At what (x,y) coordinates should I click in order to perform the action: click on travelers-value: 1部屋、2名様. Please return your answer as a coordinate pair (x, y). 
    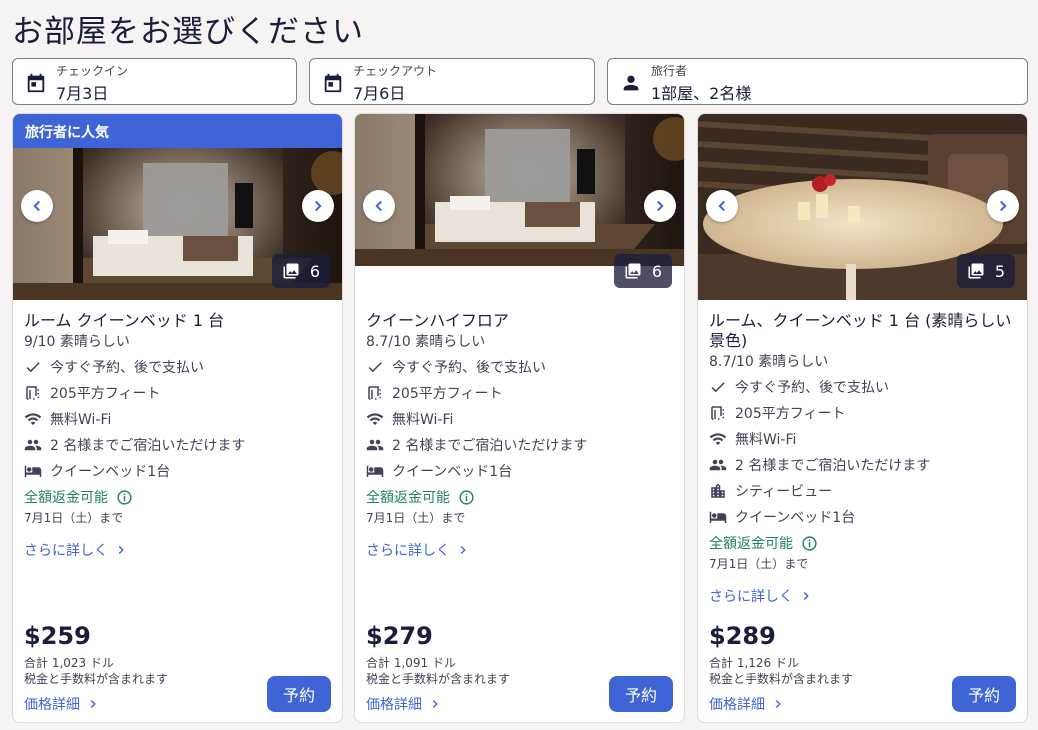
    Looking at the image, I should click on (701, 93).